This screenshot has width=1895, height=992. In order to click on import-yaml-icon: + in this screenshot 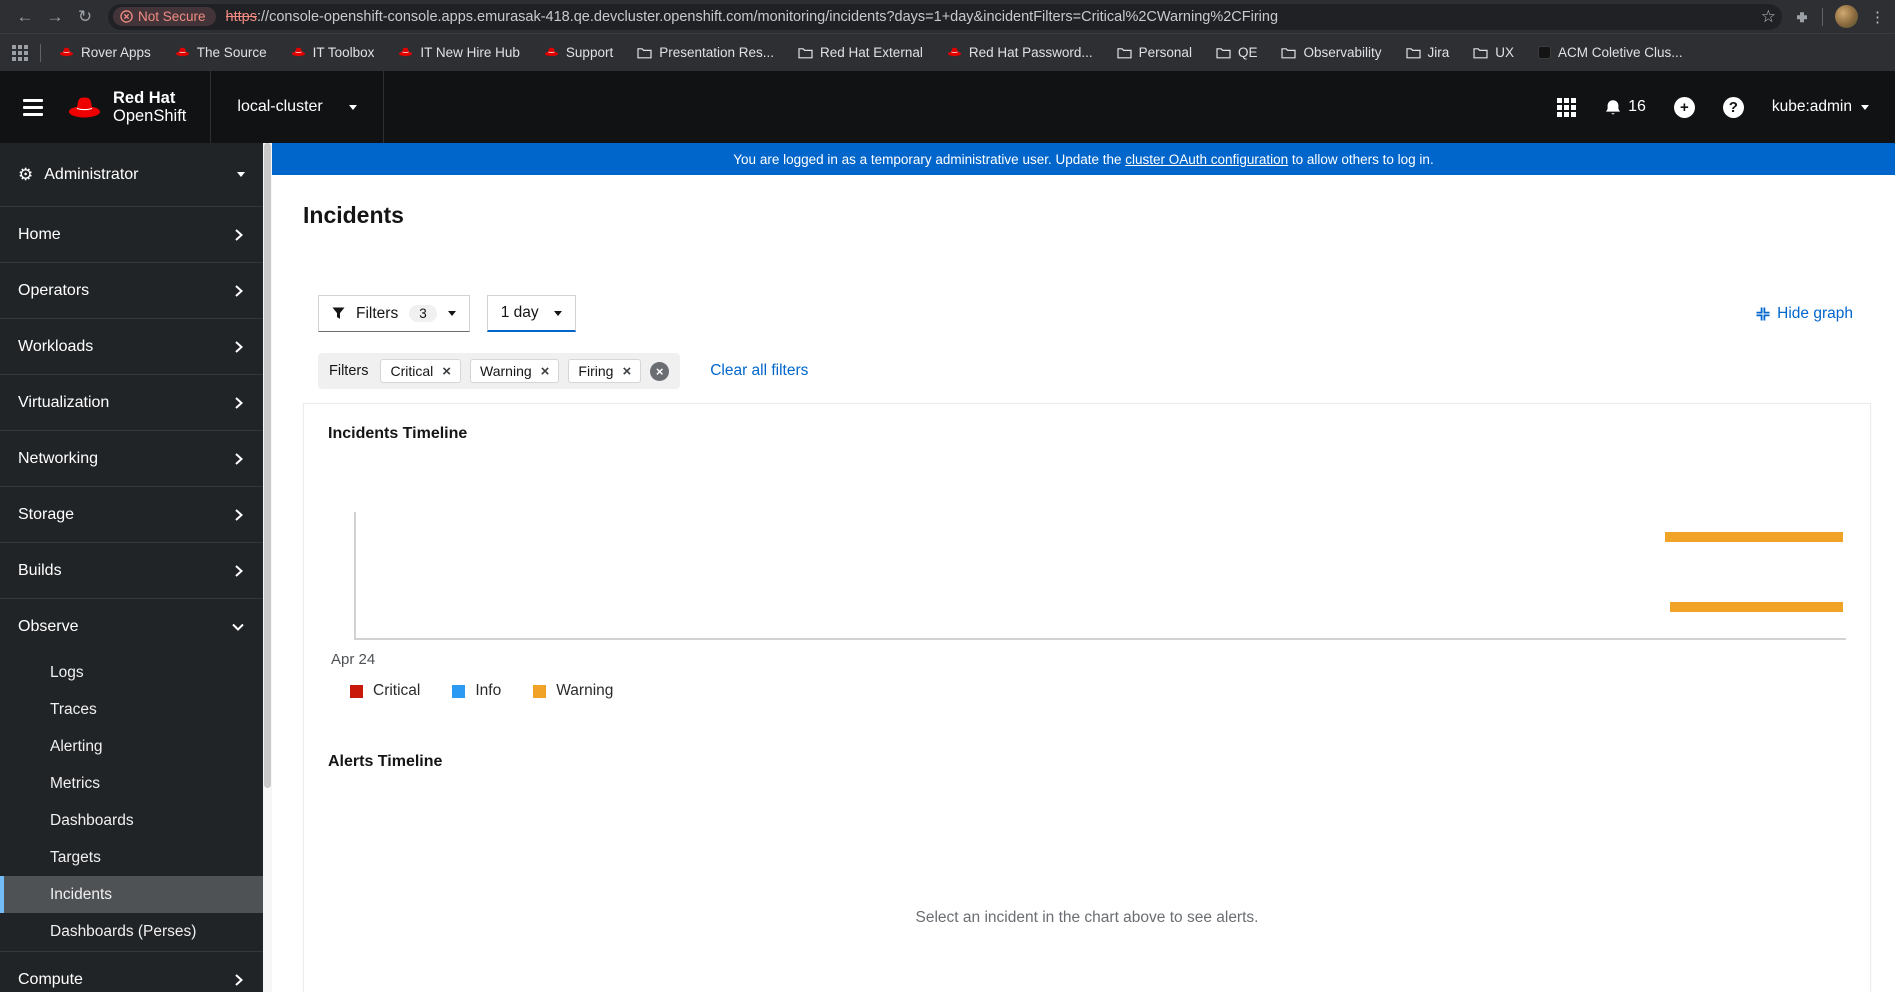, I will do `click(1684, 107)`.